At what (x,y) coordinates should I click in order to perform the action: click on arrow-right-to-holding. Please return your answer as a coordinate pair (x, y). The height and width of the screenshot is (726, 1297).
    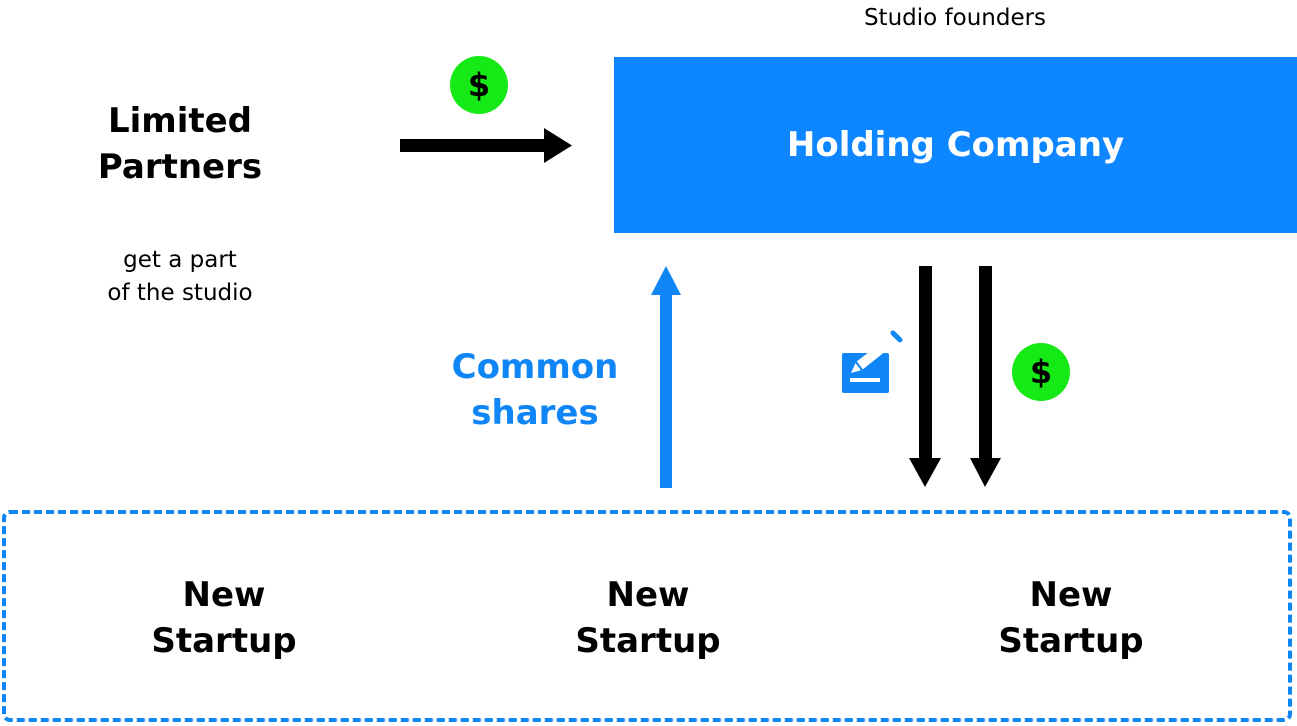
    Looking at the image, I should click on (486, 145).